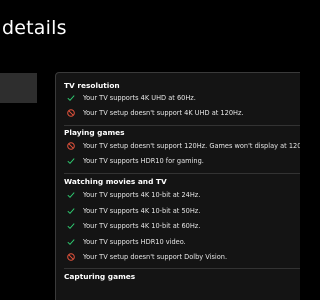  I want to click on capability-text: Your TV supports 4K 10-bit at 60Hz., so click(142, 226).